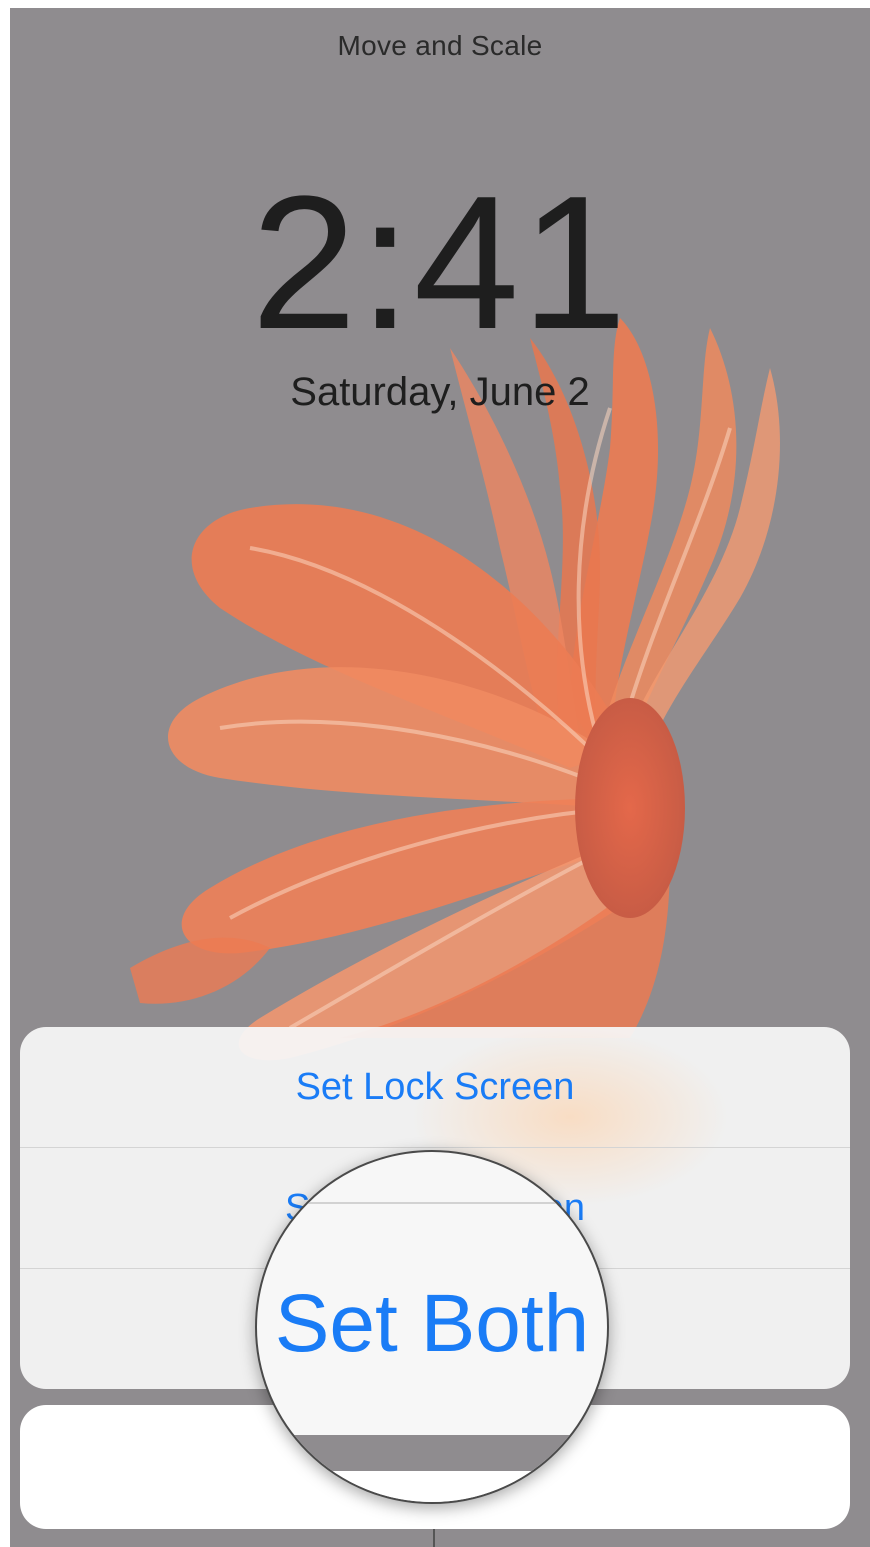 This screenshot has width=870, height=1547. Describe the element at coordinates (432, 1324) in the screenshot. I see `magnified-set-both-button: Set Both` at that location.